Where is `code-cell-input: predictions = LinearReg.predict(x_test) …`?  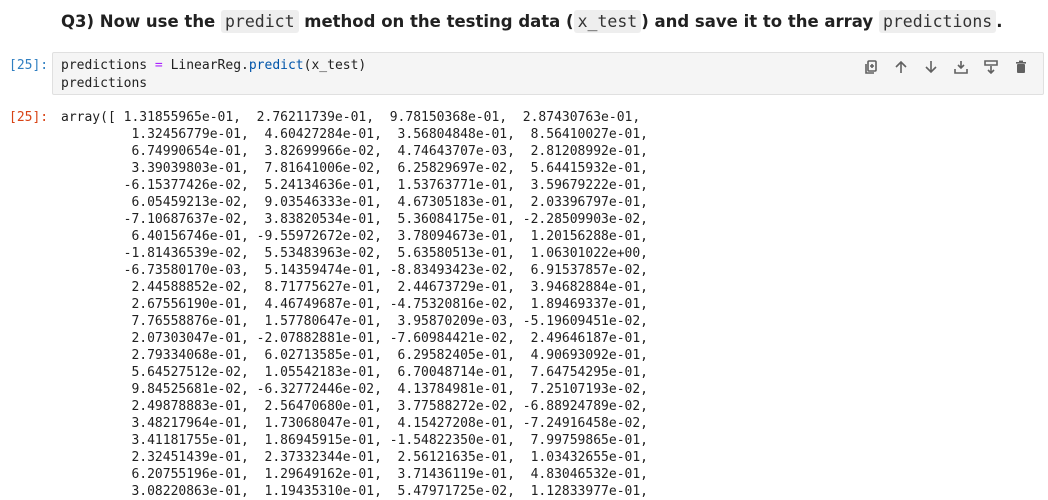 code-cell-input: predictions = LinearReg.predict(x_test) … is located at coordinates (548, 73).